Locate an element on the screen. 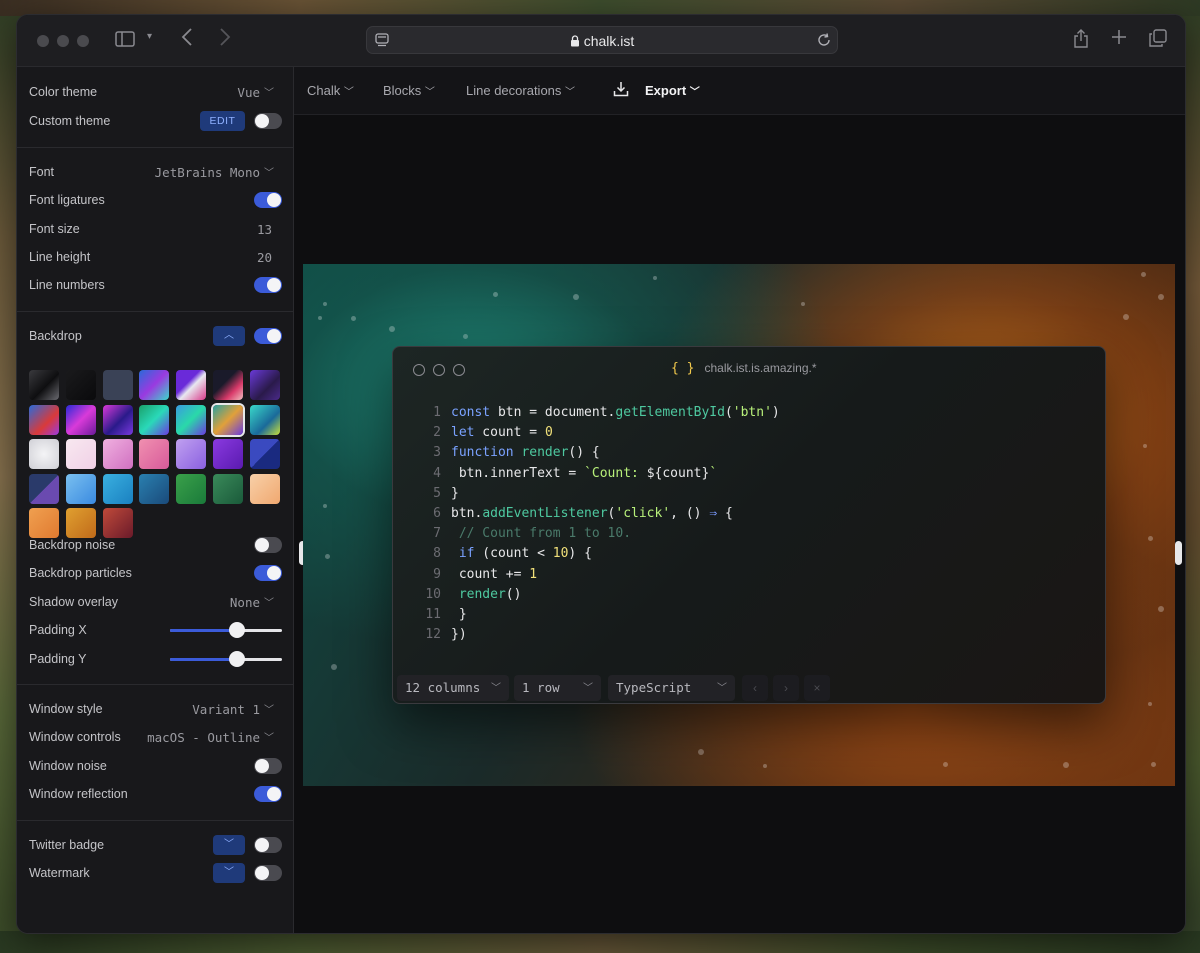  rows-select: 1 row ﹀ is located at coordinates (557, 688).